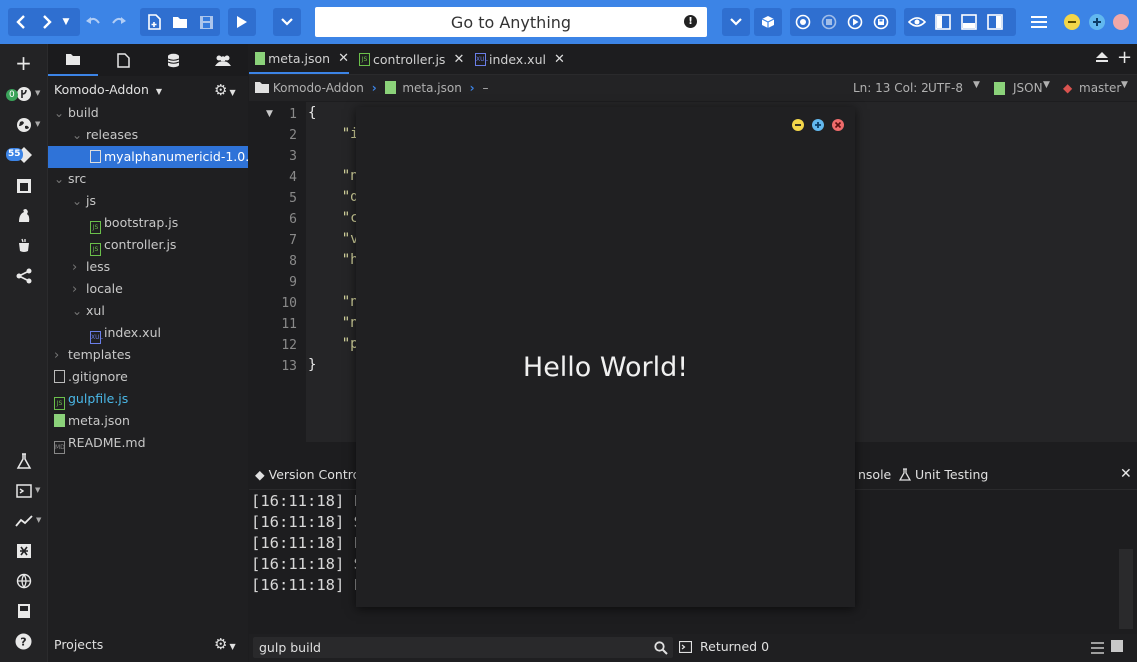 The width and height of the screenshot is (1137, 662). Describe the element at coordinates (148, 267) in the screenshot. I see `tree-item: › less` at that location.